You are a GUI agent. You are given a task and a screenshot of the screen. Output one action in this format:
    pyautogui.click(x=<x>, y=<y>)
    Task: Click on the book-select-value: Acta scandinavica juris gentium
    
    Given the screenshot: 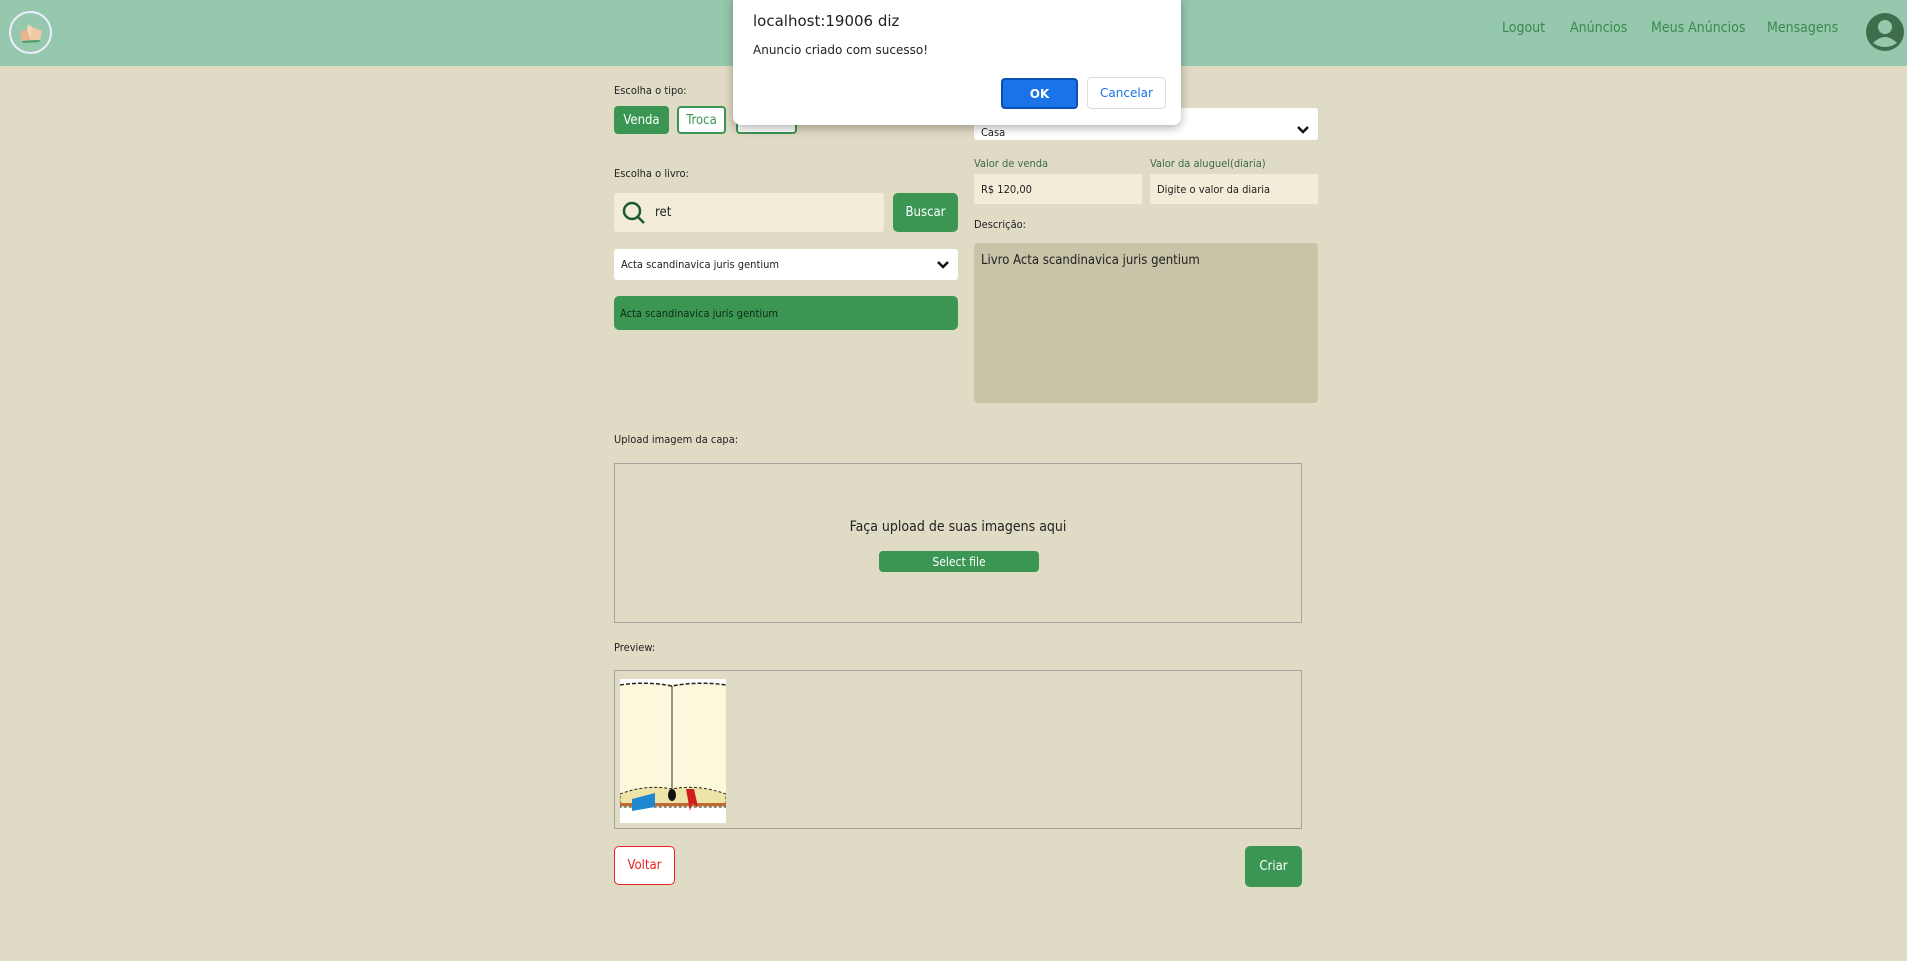 What is the action you would take?
    pyautogui.click(x=700, y=264)
    